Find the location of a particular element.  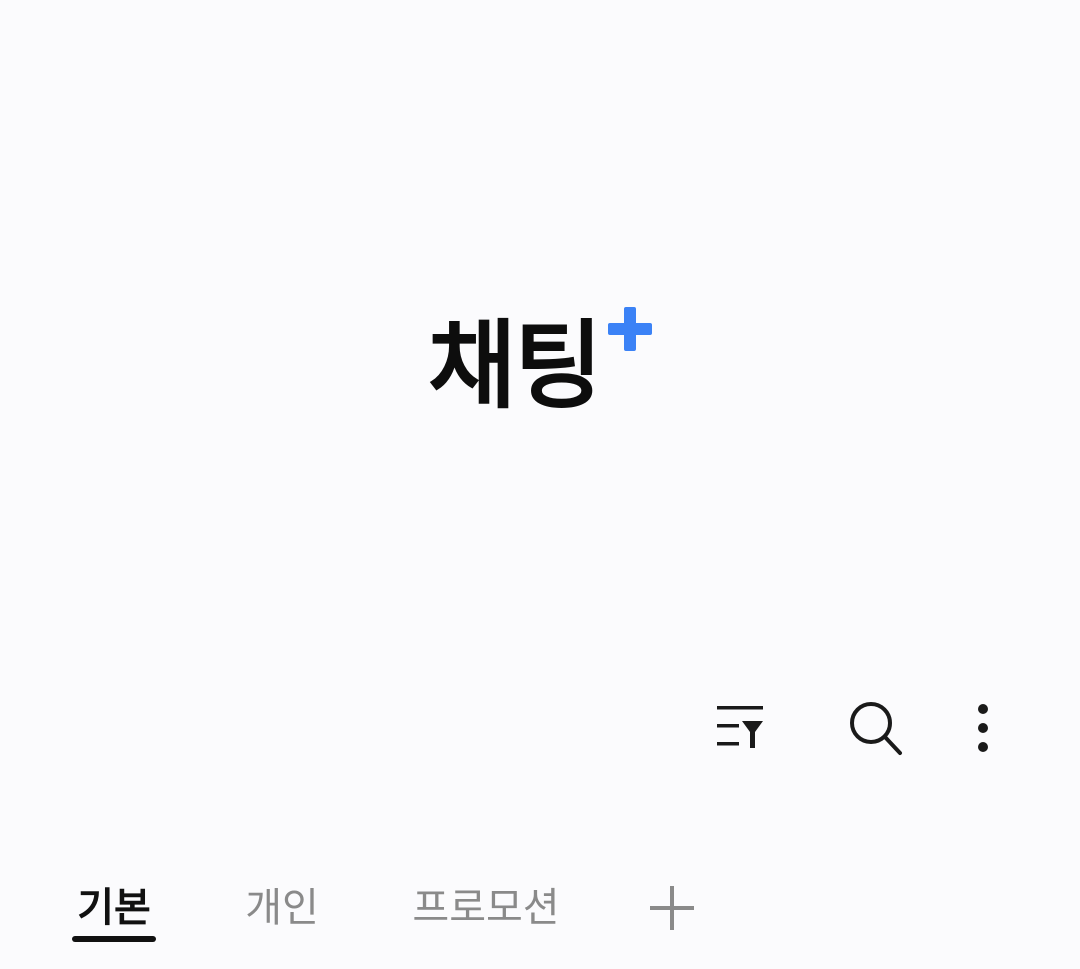

app-logo: 채팅 is located at coordinates (541, 361).